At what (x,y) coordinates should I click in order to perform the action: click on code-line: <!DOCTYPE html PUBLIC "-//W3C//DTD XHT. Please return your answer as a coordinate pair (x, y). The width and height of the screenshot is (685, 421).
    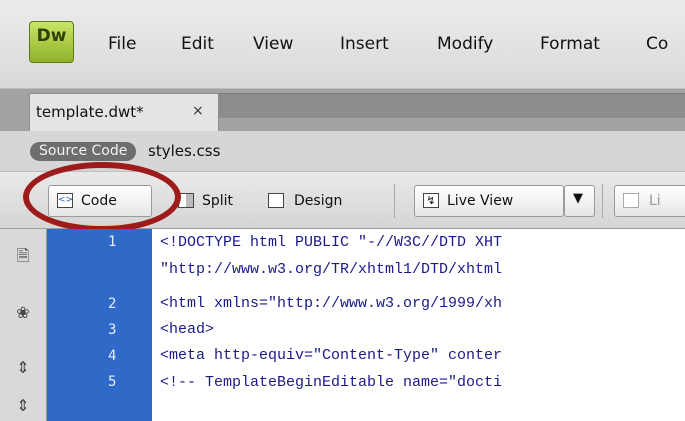
    Looking at the image, I should click on (331, 242).